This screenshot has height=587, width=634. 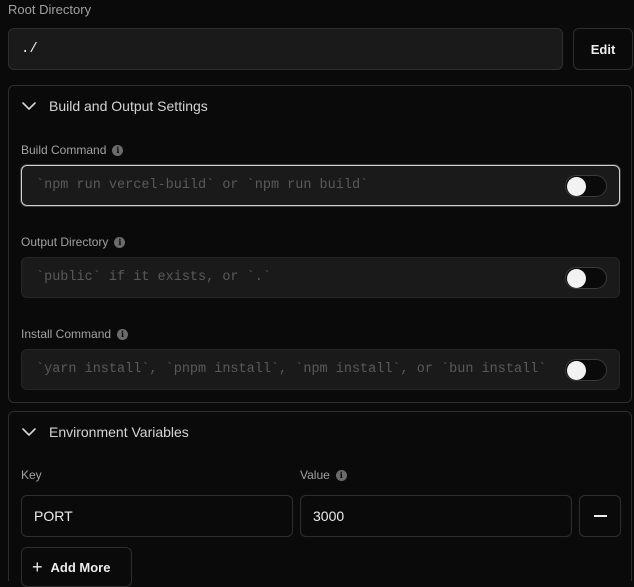 I want to click on minus-icon, so click(x=600, y=516).